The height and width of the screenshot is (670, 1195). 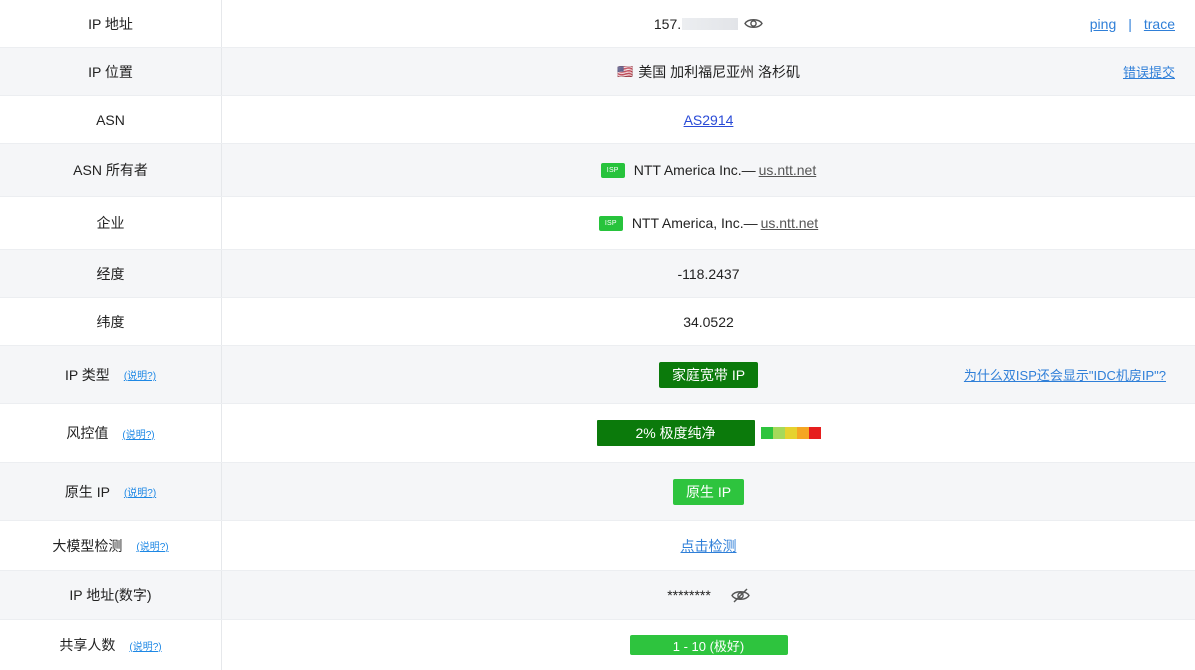 I want to click on ip-type-tools: 为什么双ISP还会显示"IDC机房IP"?, so click(x=1065, y=374).